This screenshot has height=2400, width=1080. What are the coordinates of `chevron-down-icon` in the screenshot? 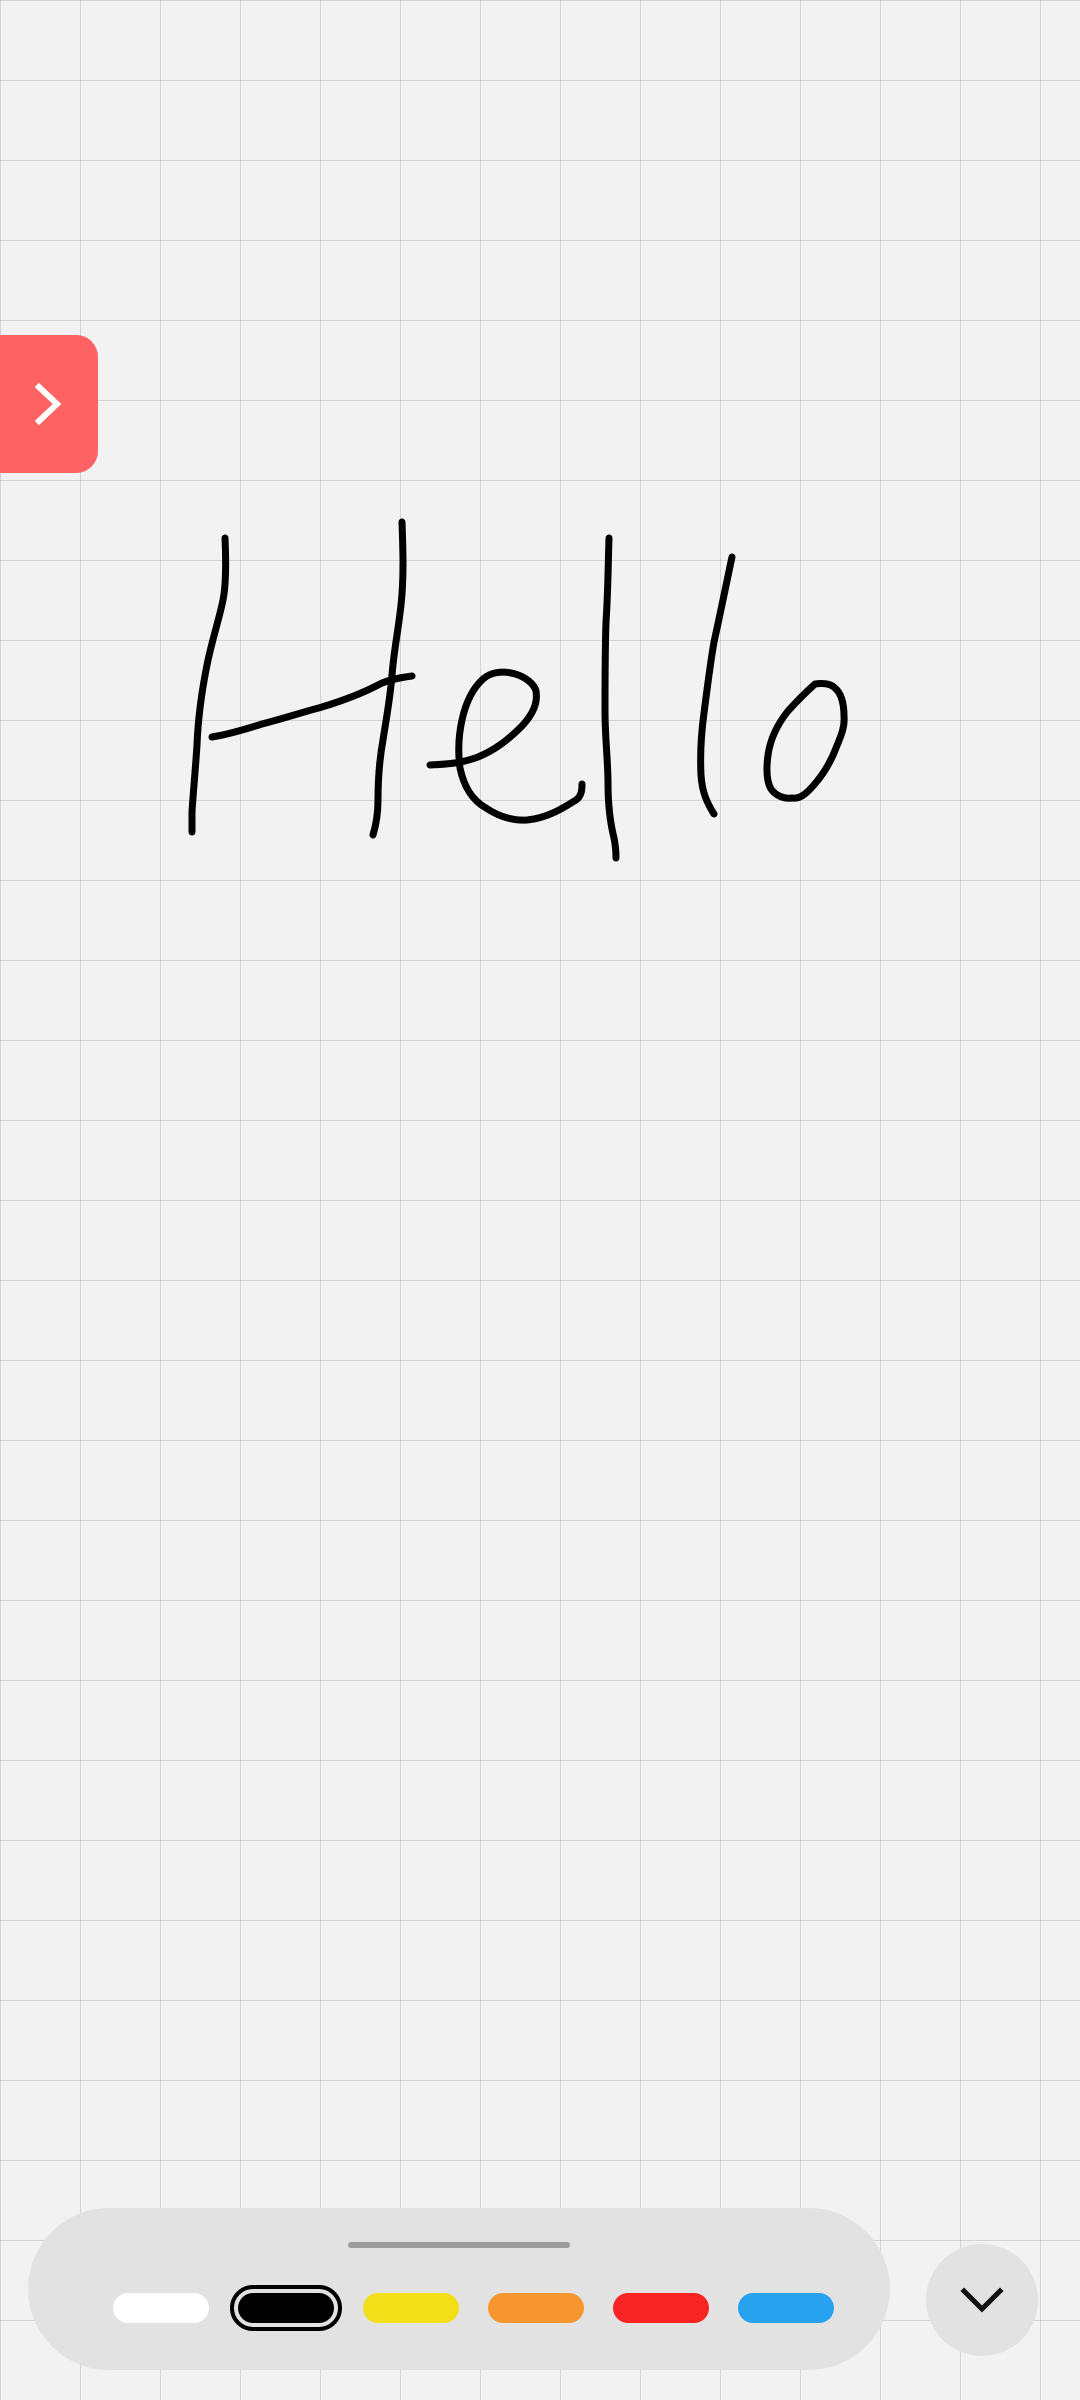 It's located at (982, 2300).